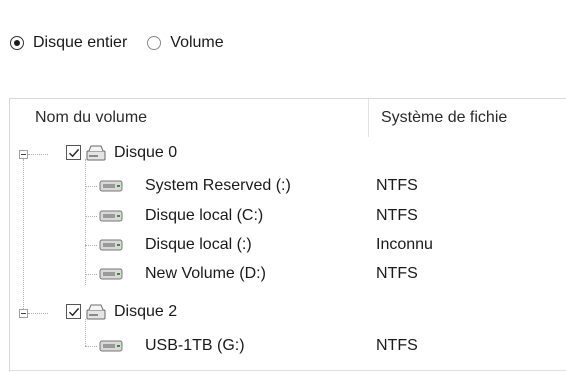 This screenshot has width=566, height=372. I want to click on radio-volume-label: Volume, so click(197, 42).